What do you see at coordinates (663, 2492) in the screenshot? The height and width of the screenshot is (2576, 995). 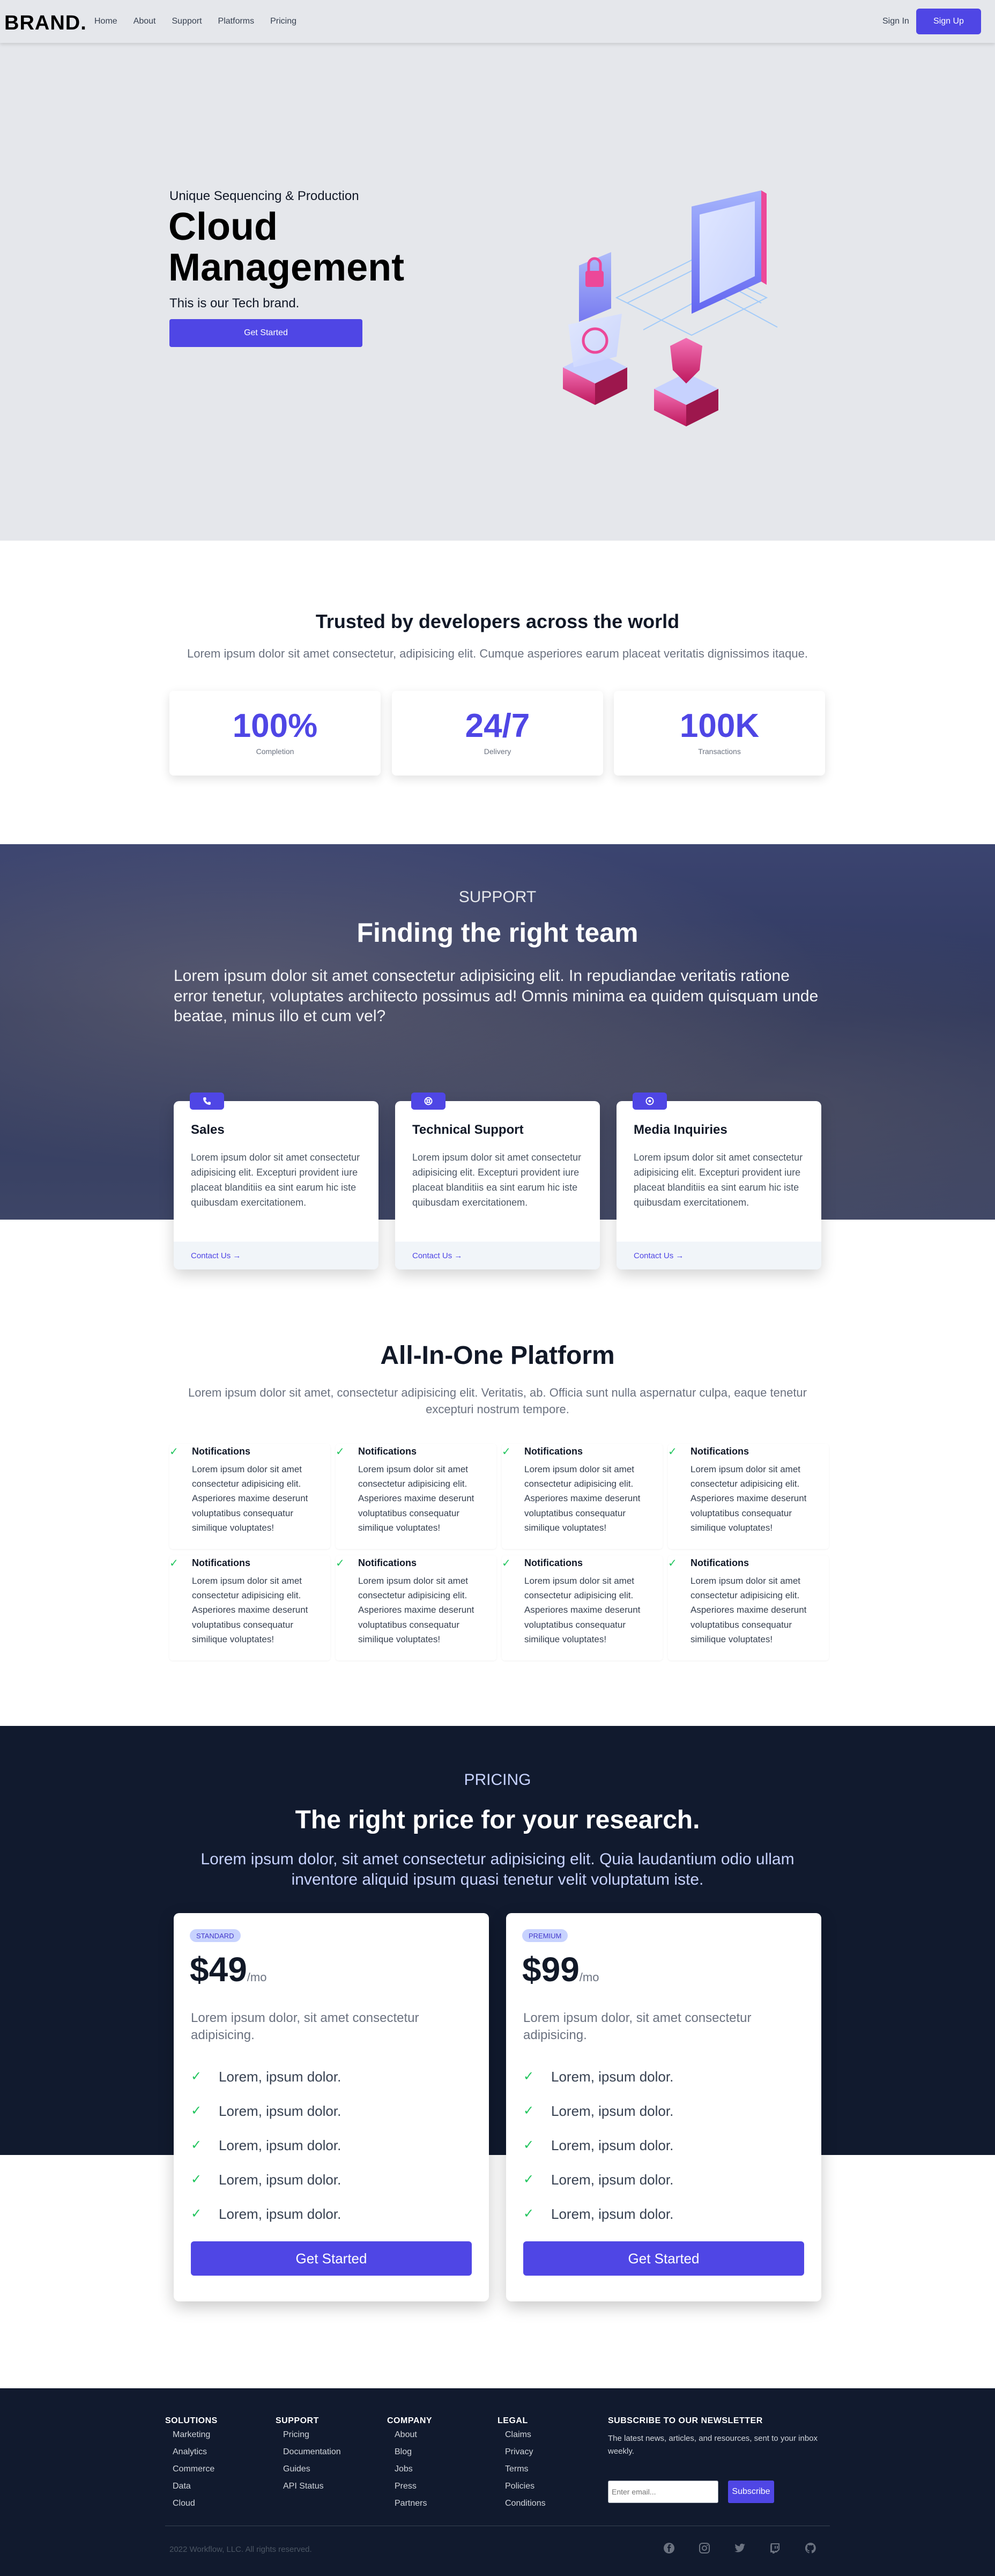 I see `email-input` at bounding box center [663, 2492].